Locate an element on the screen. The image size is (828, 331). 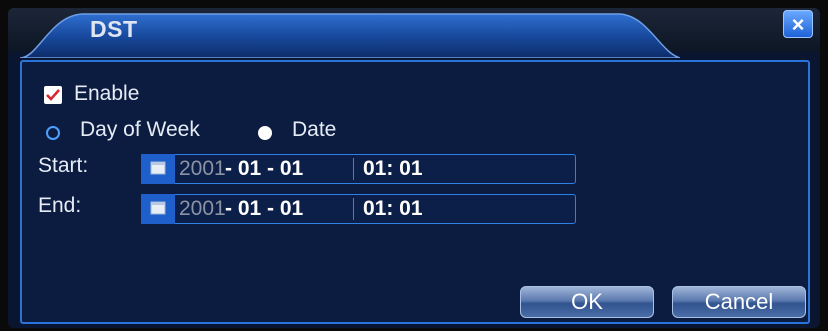
start-label: Start: is located at coordinates (63, 165).